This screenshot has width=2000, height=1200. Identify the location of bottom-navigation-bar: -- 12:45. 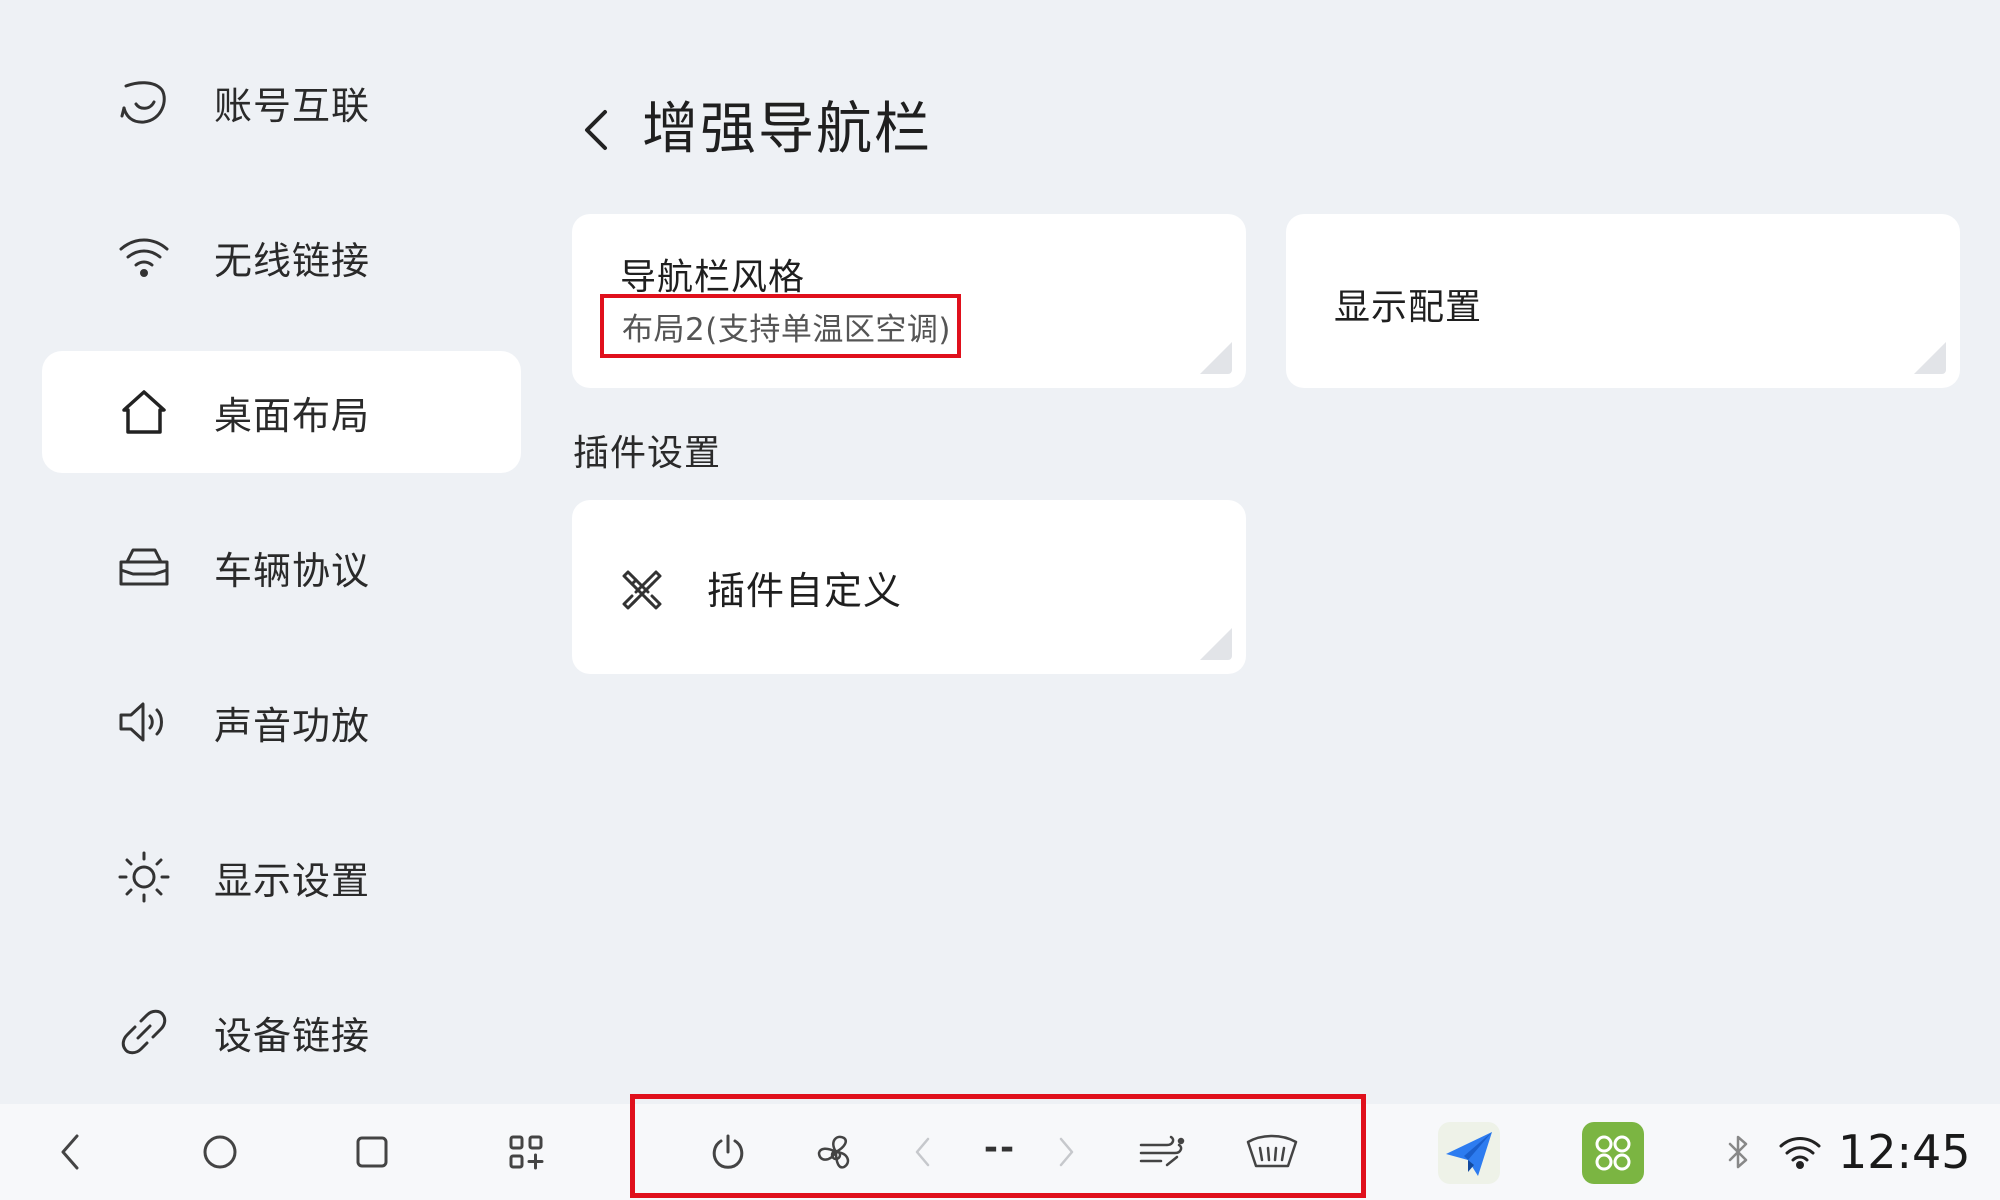
(1000, 1147).